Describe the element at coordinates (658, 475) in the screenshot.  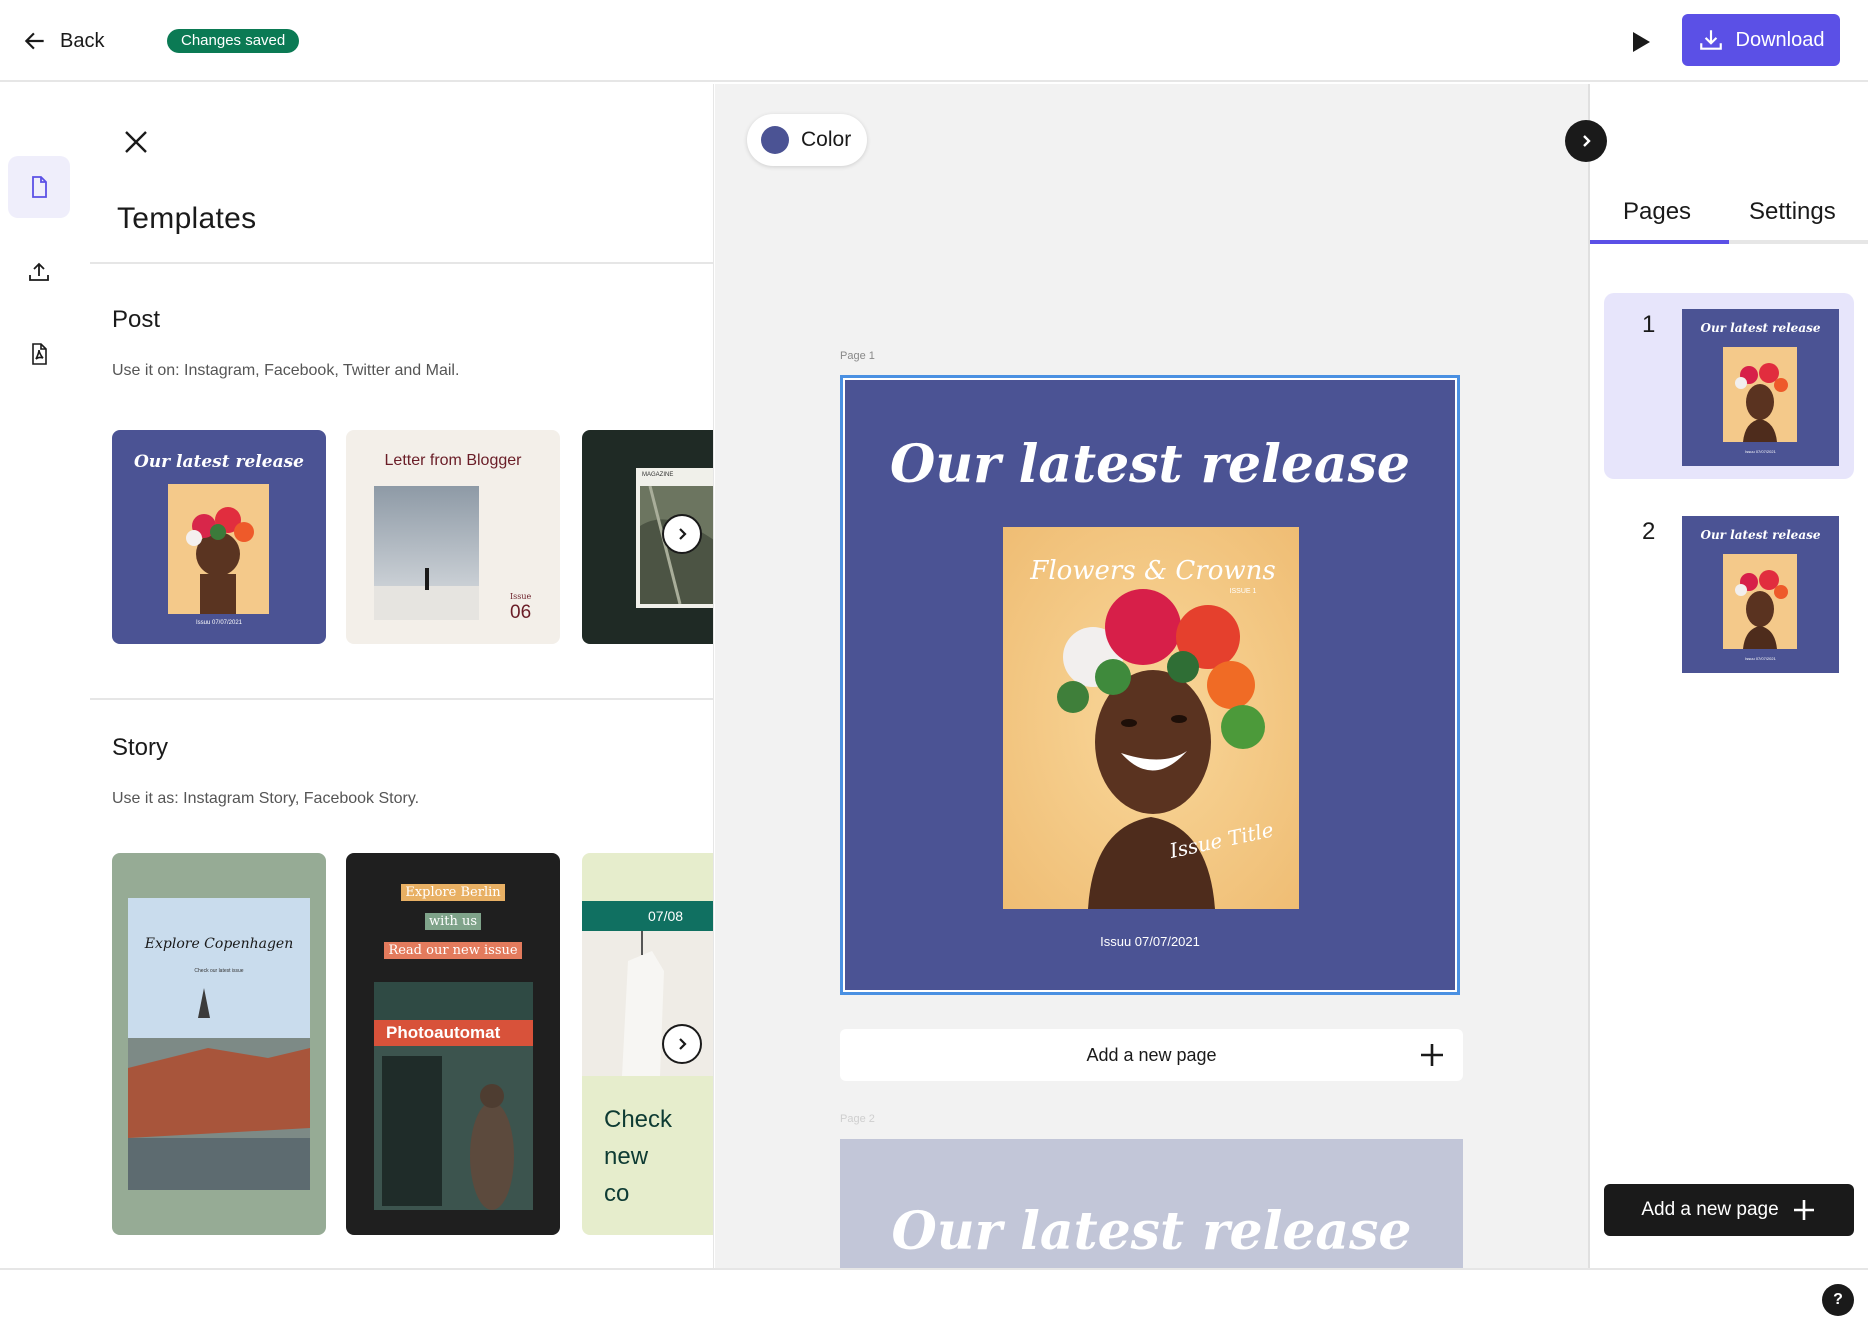
I see `template-headline: MAGAZINE` at that location.